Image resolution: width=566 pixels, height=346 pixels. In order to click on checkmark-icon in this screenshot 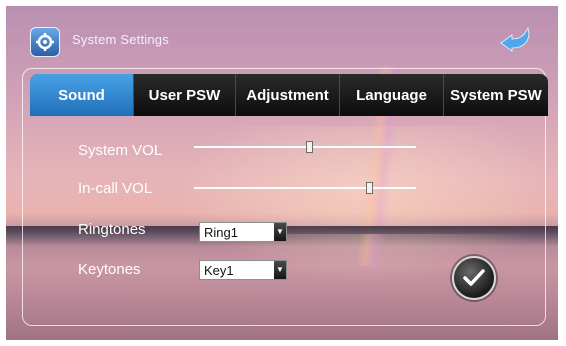, I will do `click(474, 277)`.